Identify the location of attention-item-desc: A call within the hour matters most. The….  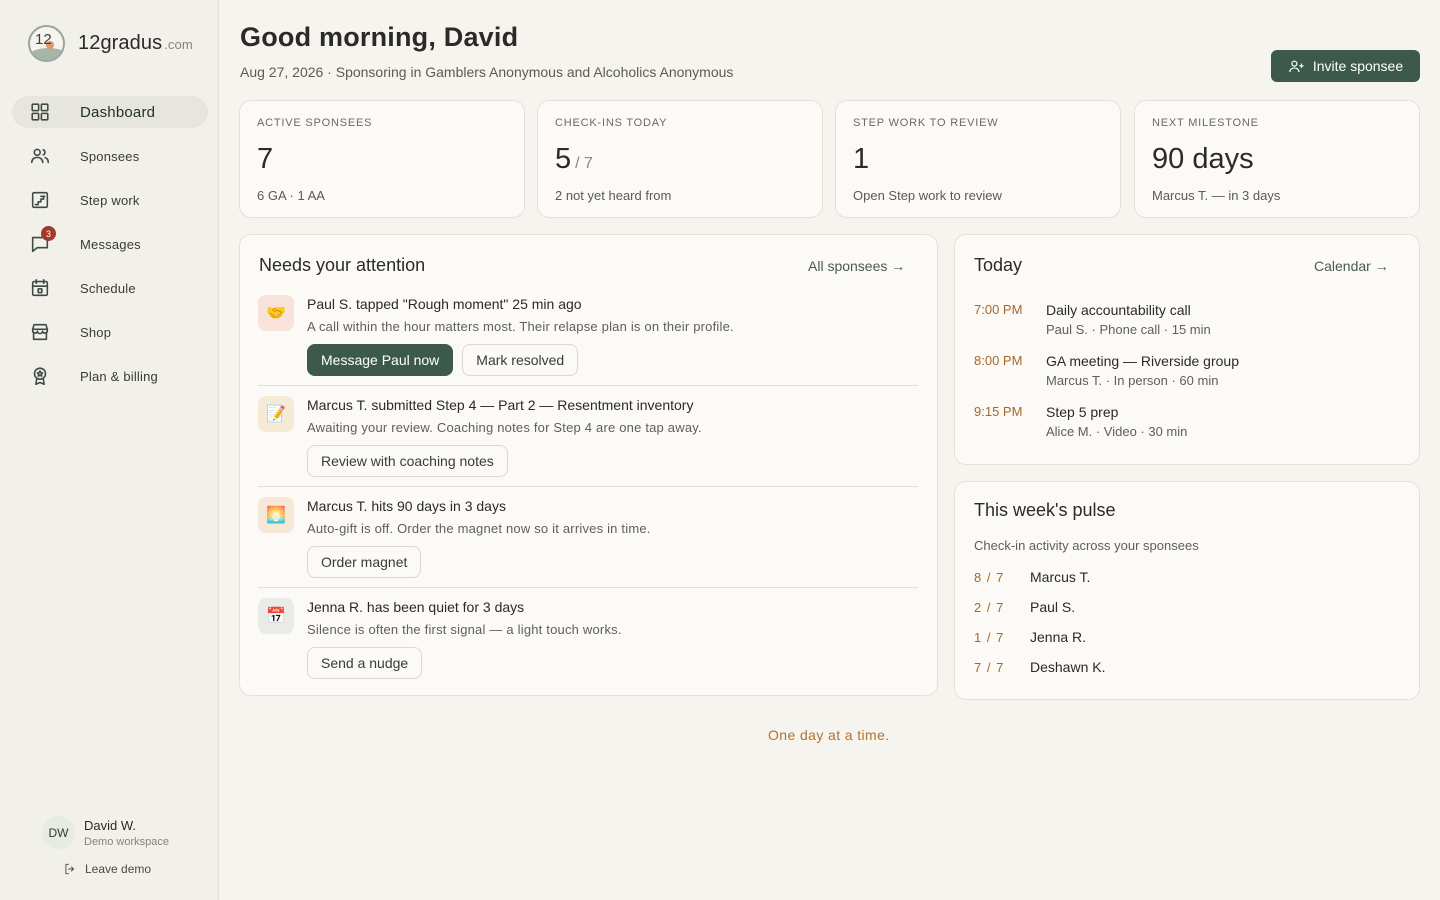
(520, 326).